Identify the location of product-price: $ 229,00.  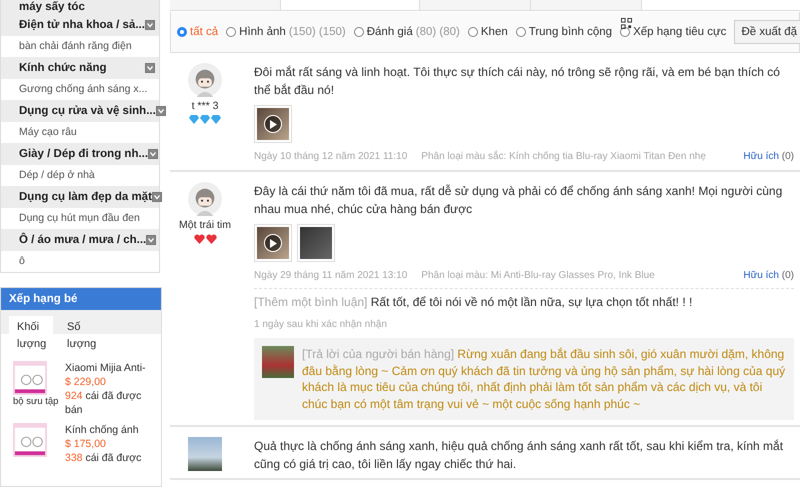
(86, 382).